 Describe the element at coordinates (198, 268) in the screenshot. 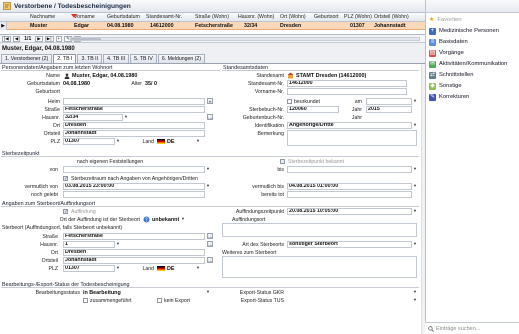

I see `fcountry-dropdown-icon: ▼` at that location.